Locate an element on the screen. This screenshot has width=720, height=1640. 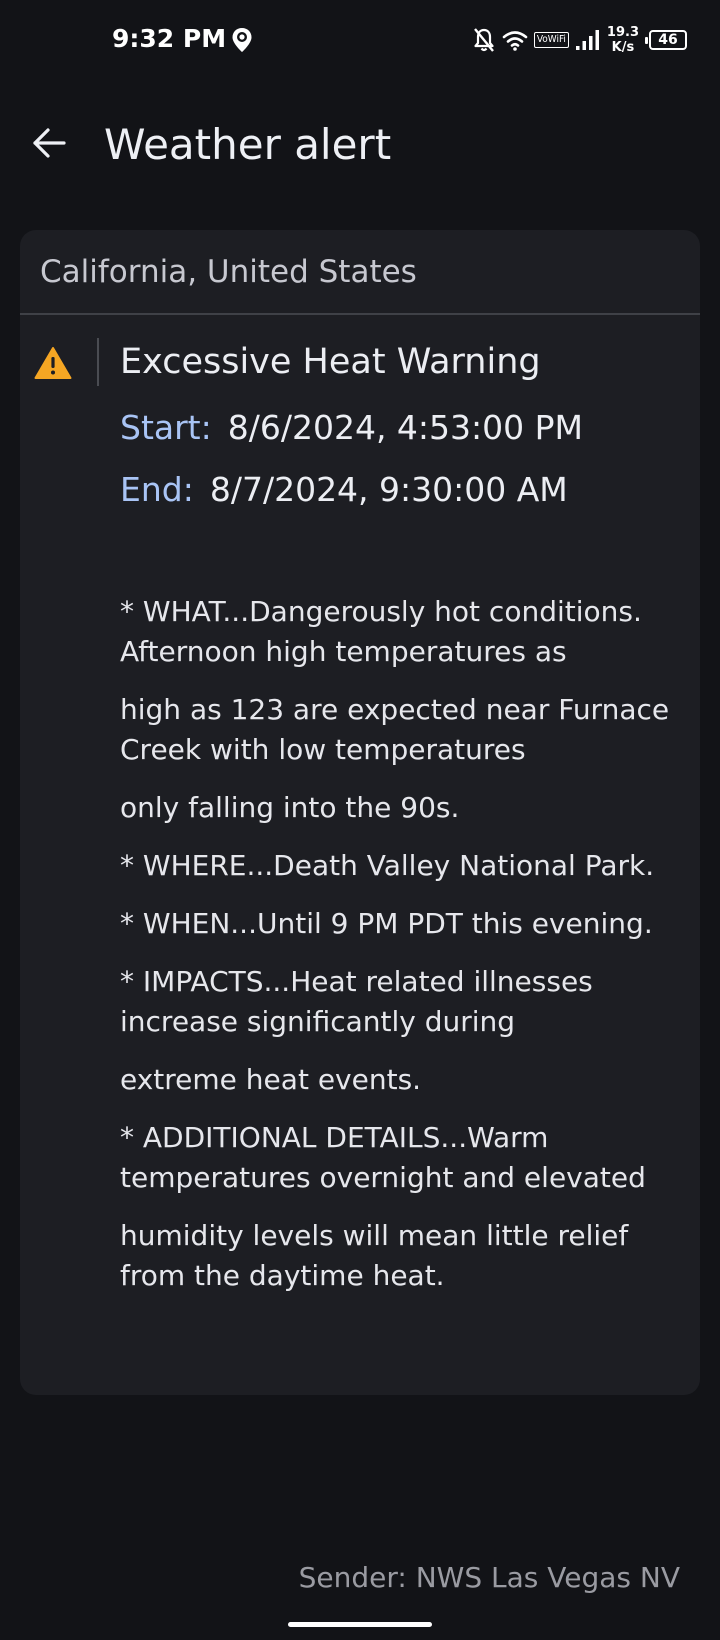
card-header: California, United States is located at coordinates (360, 272).